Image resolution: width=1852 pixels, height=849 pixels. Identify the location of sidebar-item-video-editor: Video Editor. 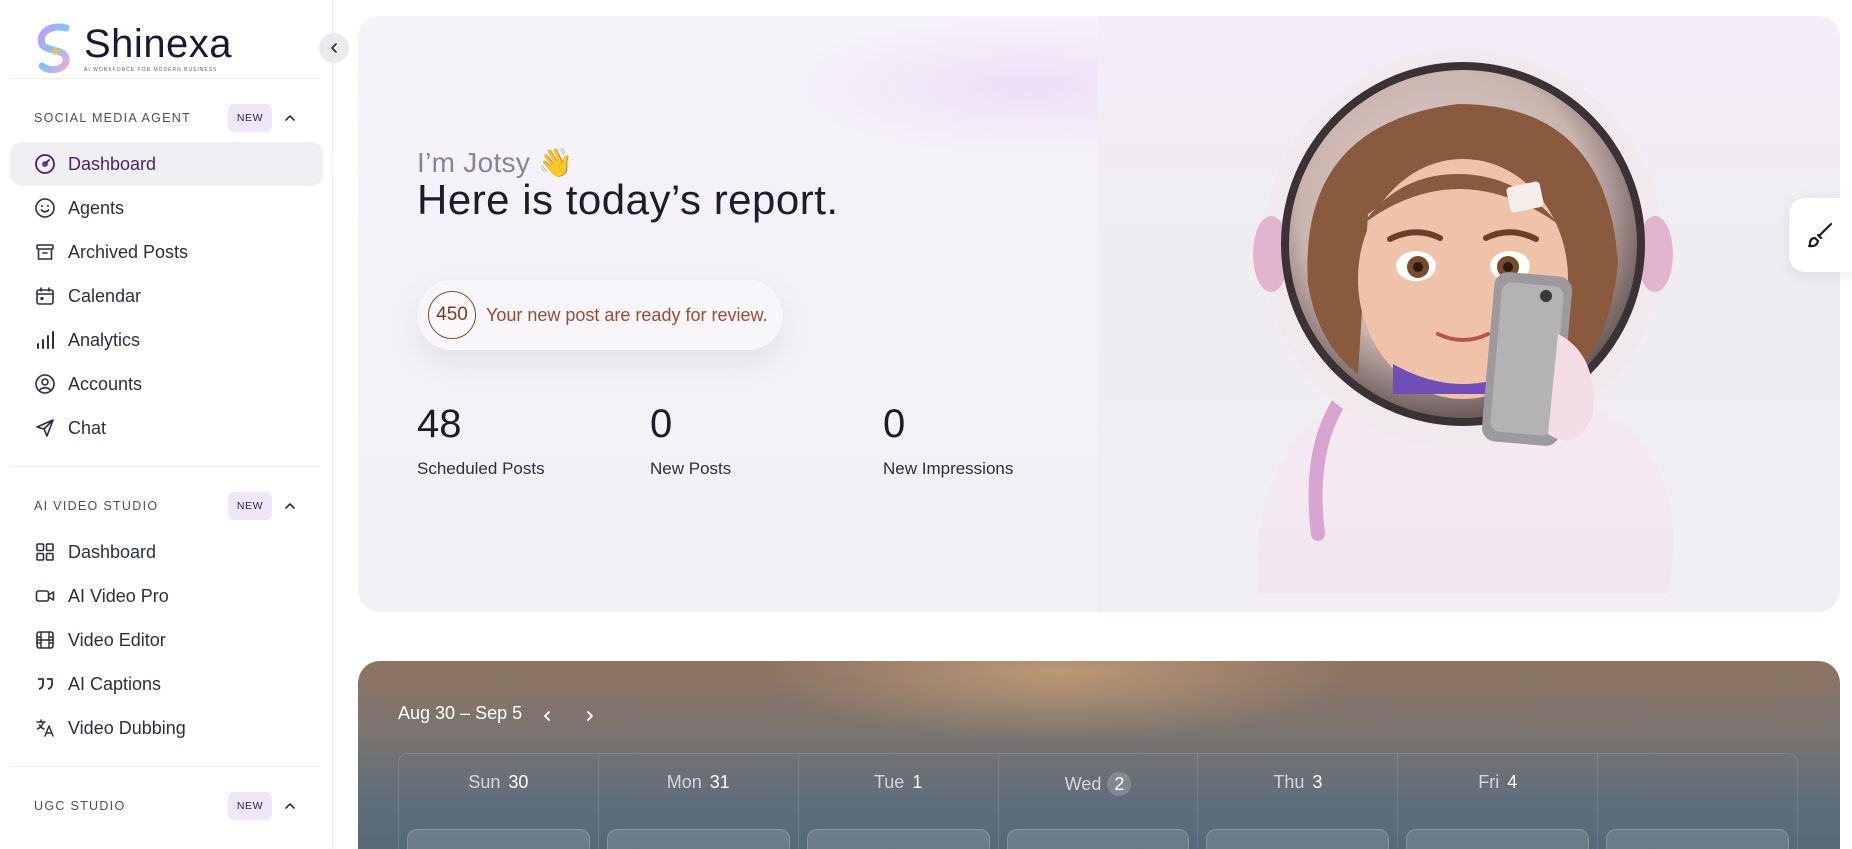
(166, 640).